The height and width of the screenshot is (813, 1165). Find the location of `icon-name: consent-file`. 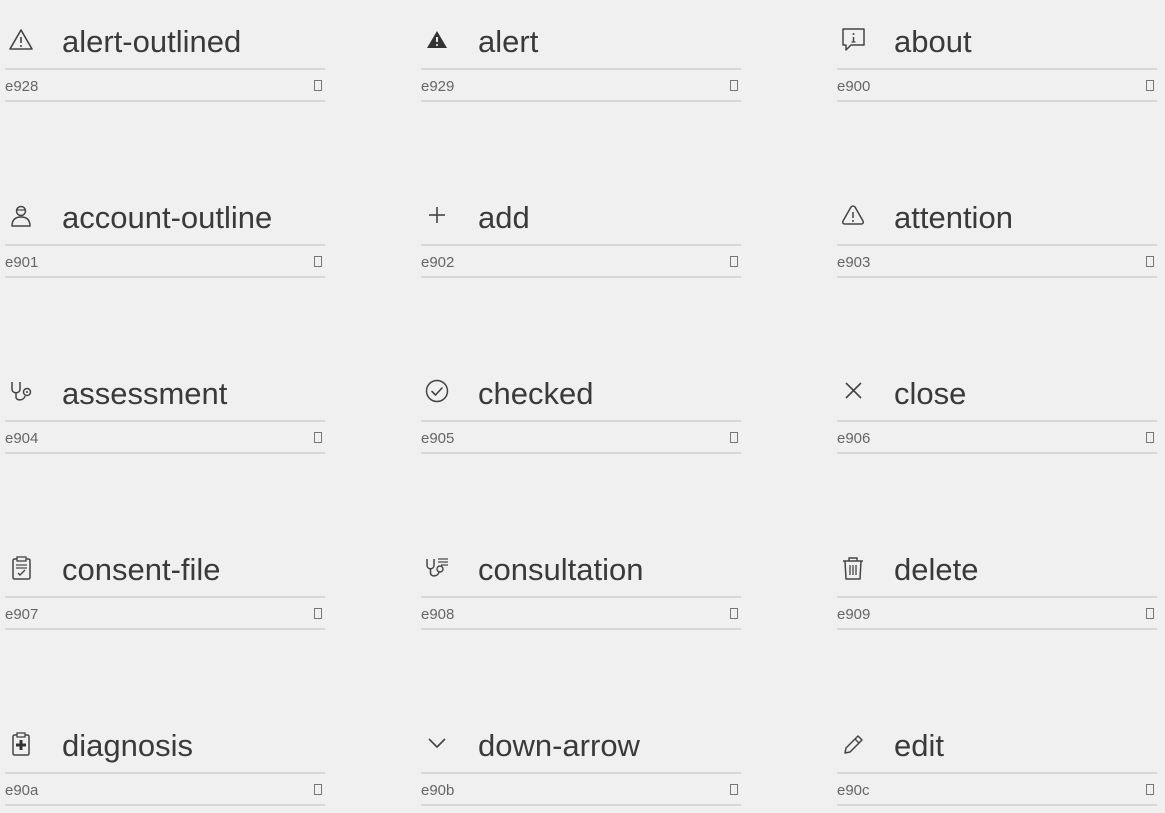

icon-name: consent-file is located at coordinates (141, 569).